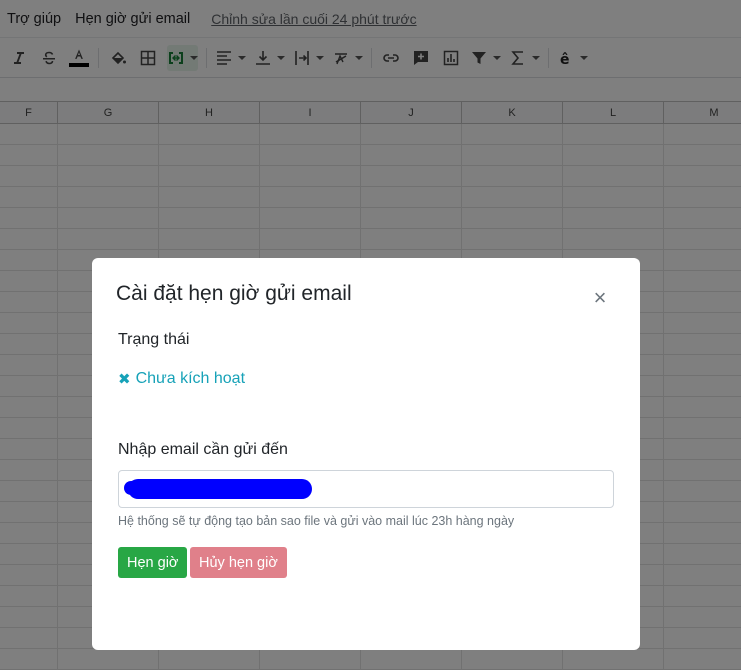 The width and height of the screenshot is (741, 670). Describe the element at coordinates (124, 379) in the screenshot. I see `x-icon: ✖` at that location.